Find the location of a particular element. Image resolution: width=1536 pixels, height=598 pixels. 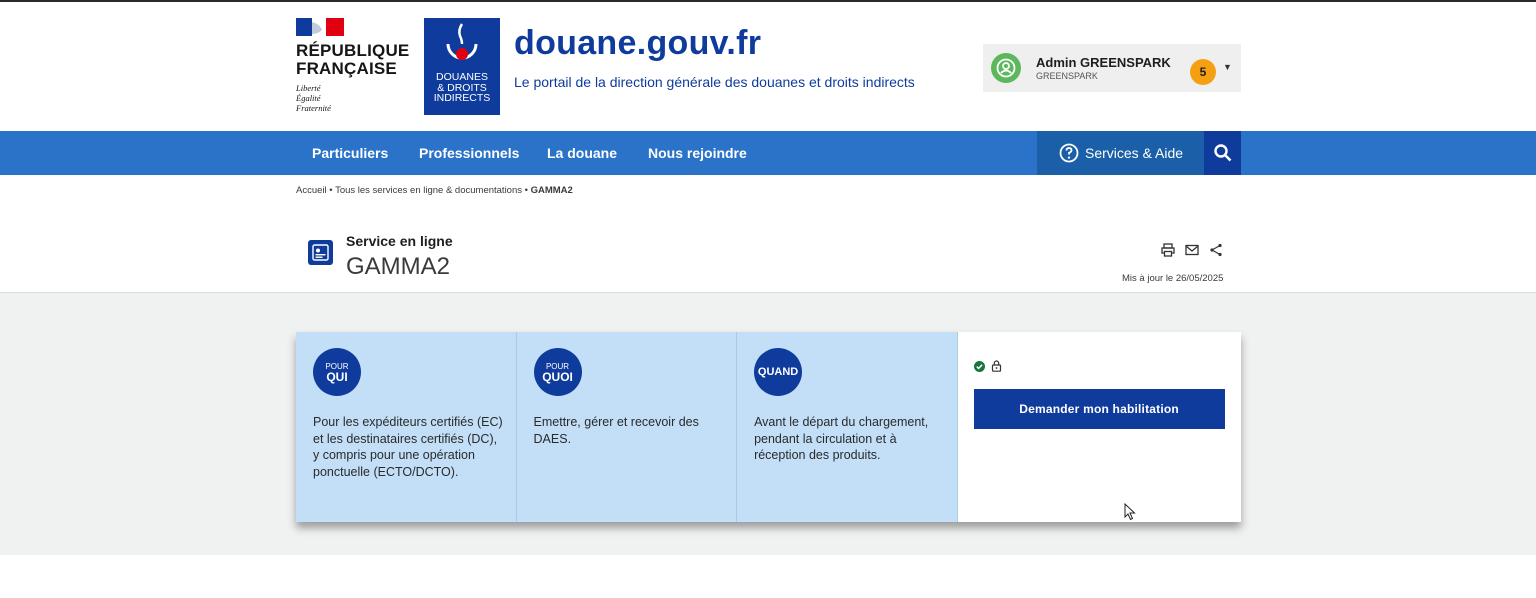

user-name: Admin GREENSPARK is located at coordinates (1103, 62).